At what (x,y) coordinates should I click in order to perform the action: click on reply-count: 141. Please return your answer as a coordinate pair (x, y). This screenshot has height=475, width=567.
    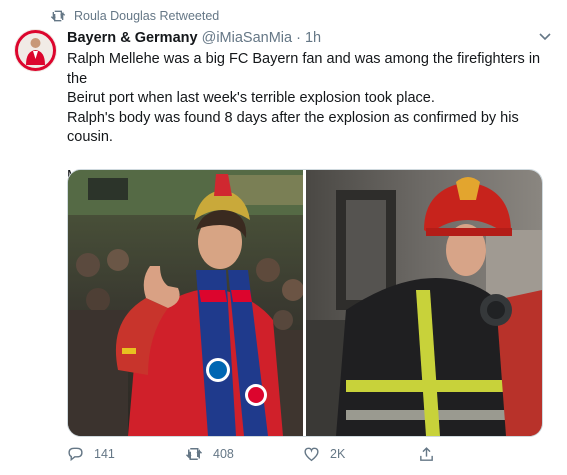
    Looking at the image, I should click on (104, 454).